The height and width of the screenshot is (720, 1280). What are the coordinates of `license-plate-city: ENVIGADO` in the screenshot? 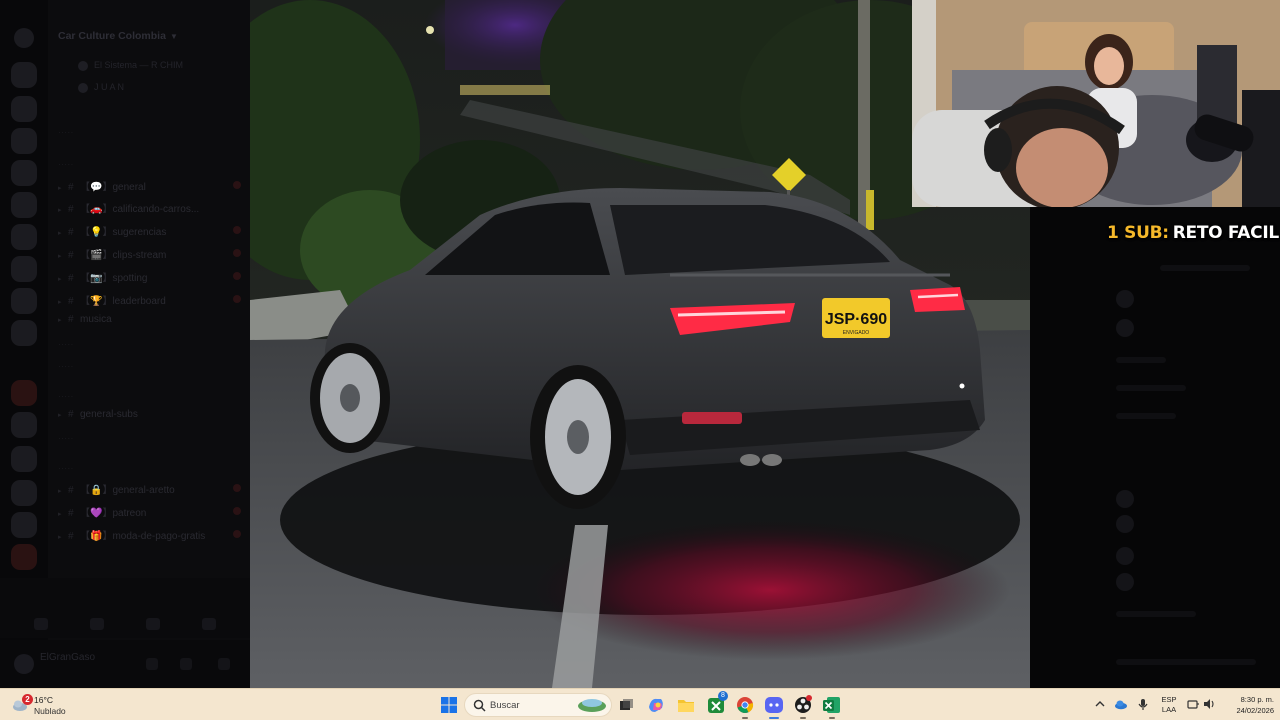 It's located at (856, 333).